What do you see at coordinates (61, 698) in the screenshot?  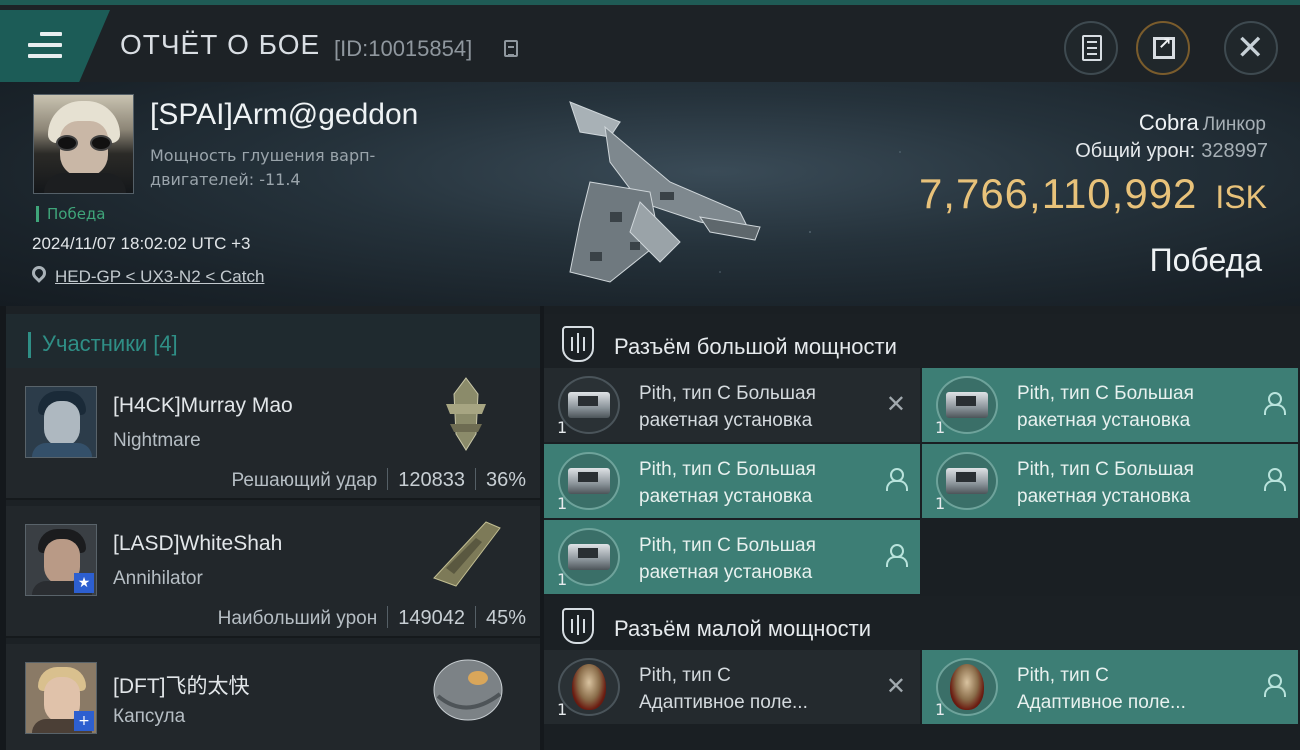 I see `participant-avatar: +` at bounding box center [61, 698].